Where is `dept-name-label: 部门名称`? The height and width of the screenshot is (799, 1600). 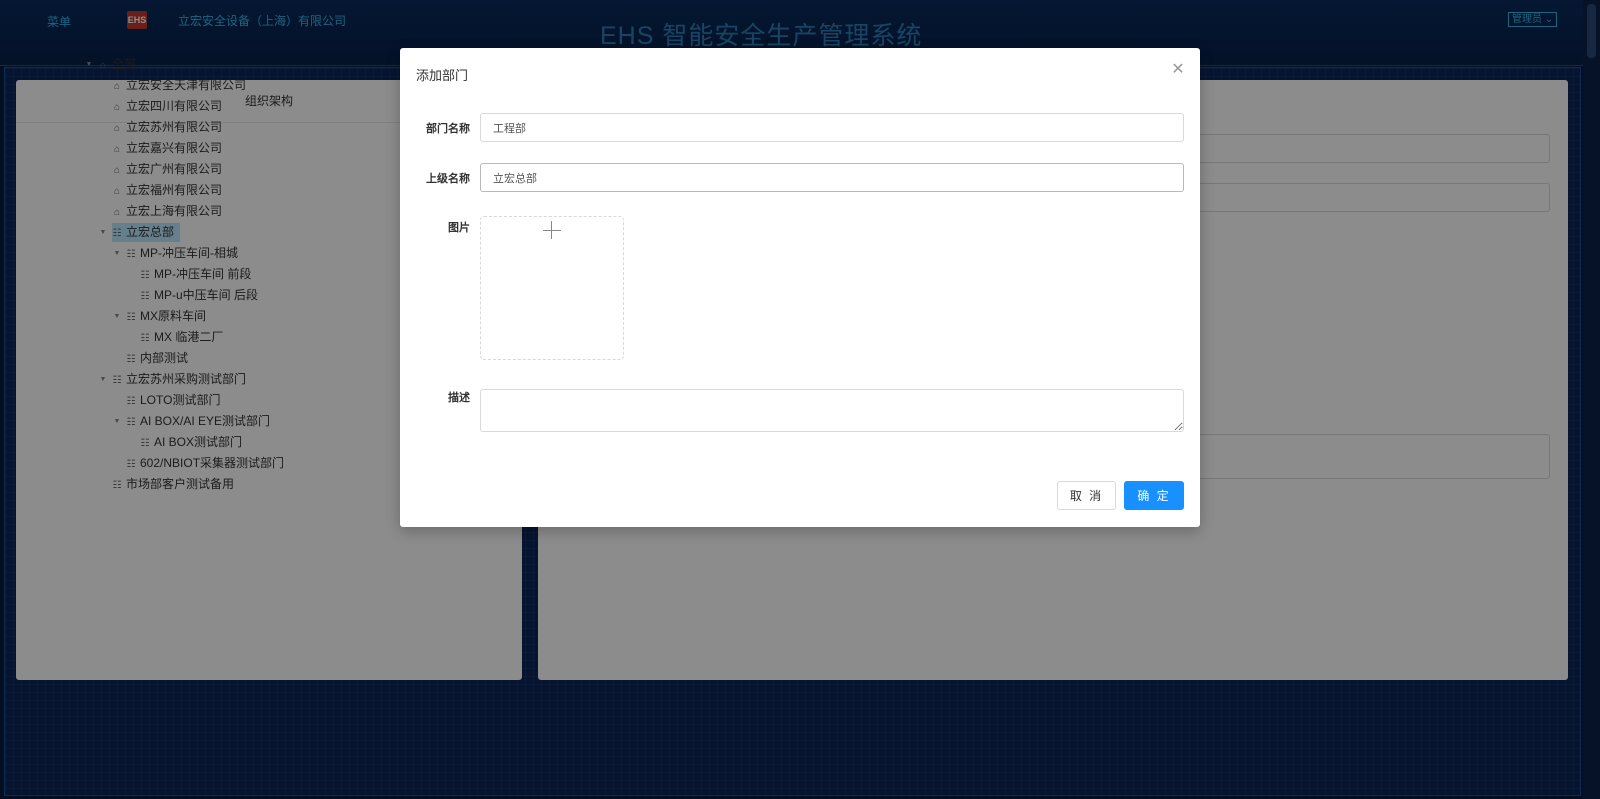 dept-name-label: 部门名称 is located at coordinates (448, 129).